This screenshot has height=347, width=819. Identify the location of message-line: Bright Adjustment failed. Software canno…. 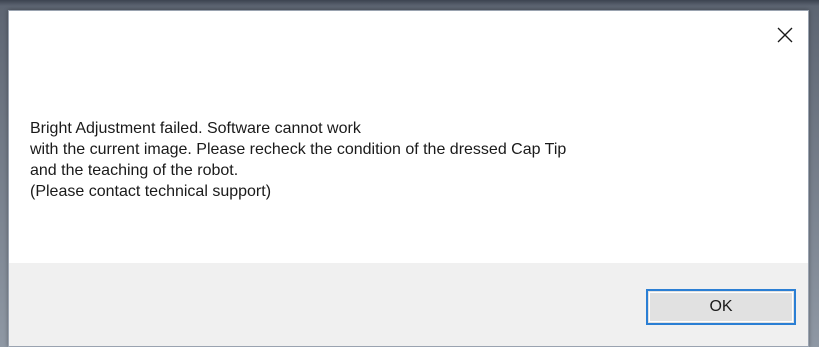
(195, 128).